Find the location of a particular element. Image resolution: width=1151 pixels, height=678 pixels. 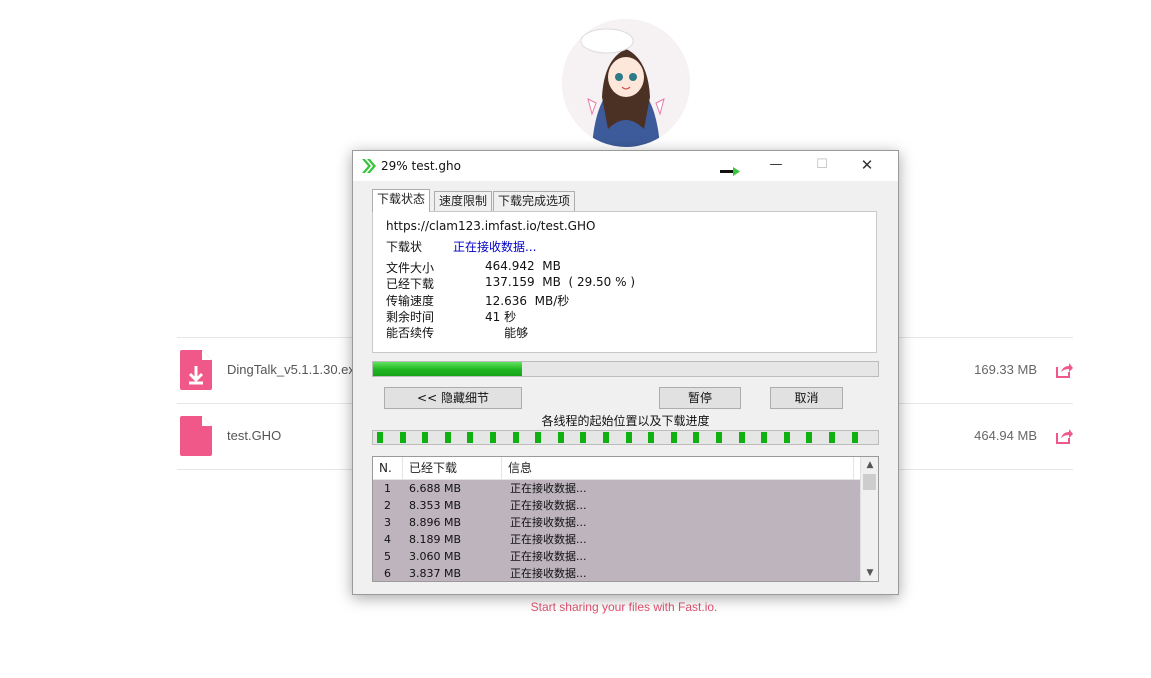

table-header: N. 已经下载 信息 is located at coordinates (616, 468).